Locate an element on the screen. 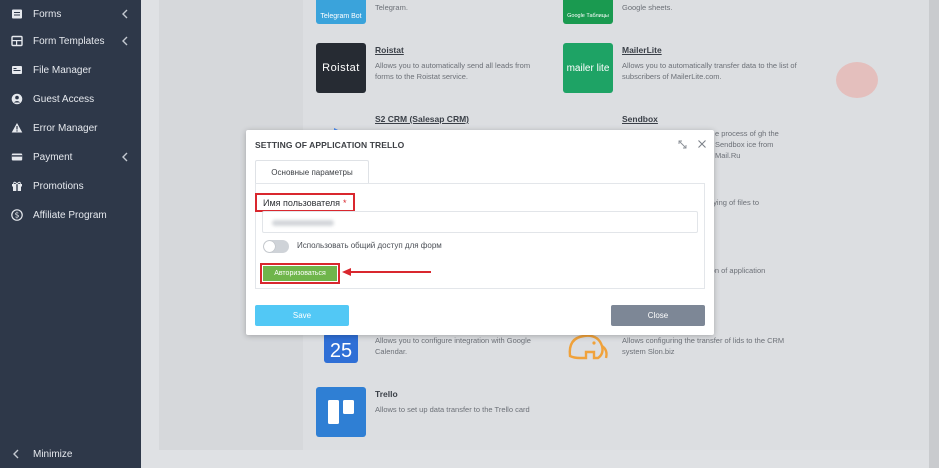  app-name: Trello is located at coordinates (386, 394).